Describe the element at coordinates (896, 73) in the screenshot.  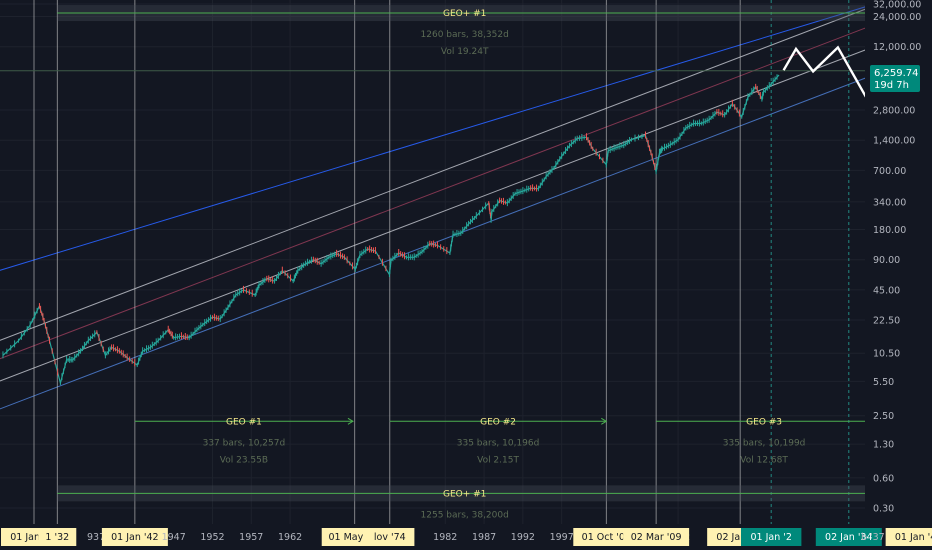
I see `last-price-value: 6,259.74` at that location.